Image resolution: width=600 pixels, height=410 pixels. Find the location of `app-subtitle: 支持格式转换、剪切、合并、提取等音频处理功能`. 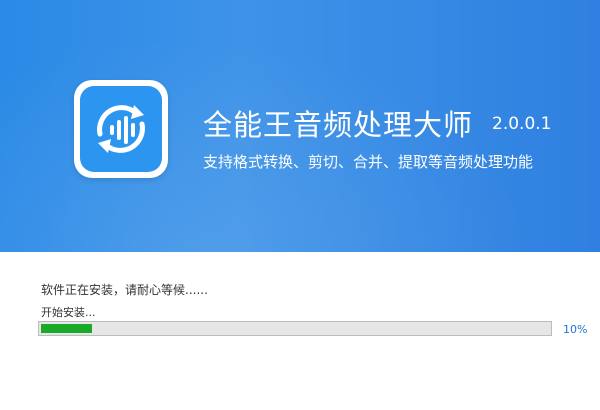

app-subtitle: 支持格式转换、剪切、合并、提取等音频处理功能 is located at coordinates (368, 162).